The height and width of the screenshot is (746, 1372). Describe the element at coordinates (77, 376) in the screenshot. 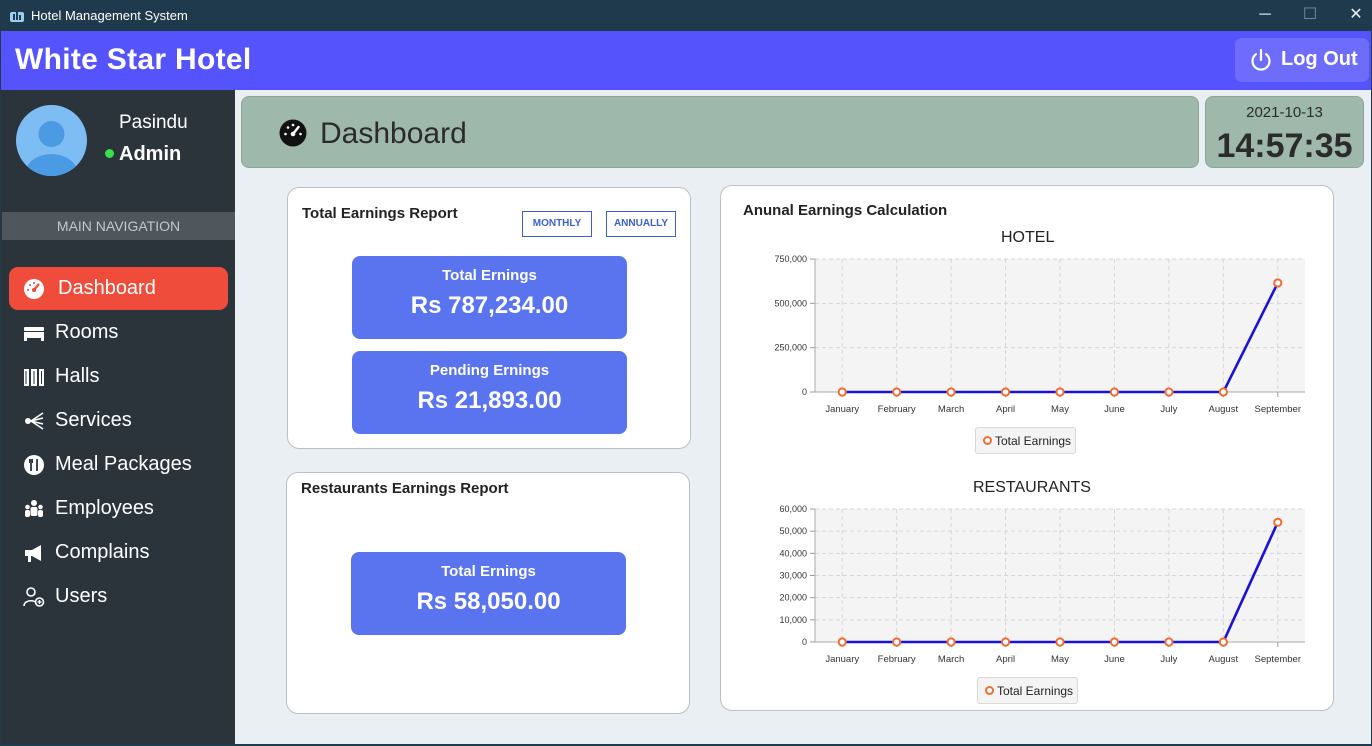

I see `sidebar-item-label: Halls` at that location.